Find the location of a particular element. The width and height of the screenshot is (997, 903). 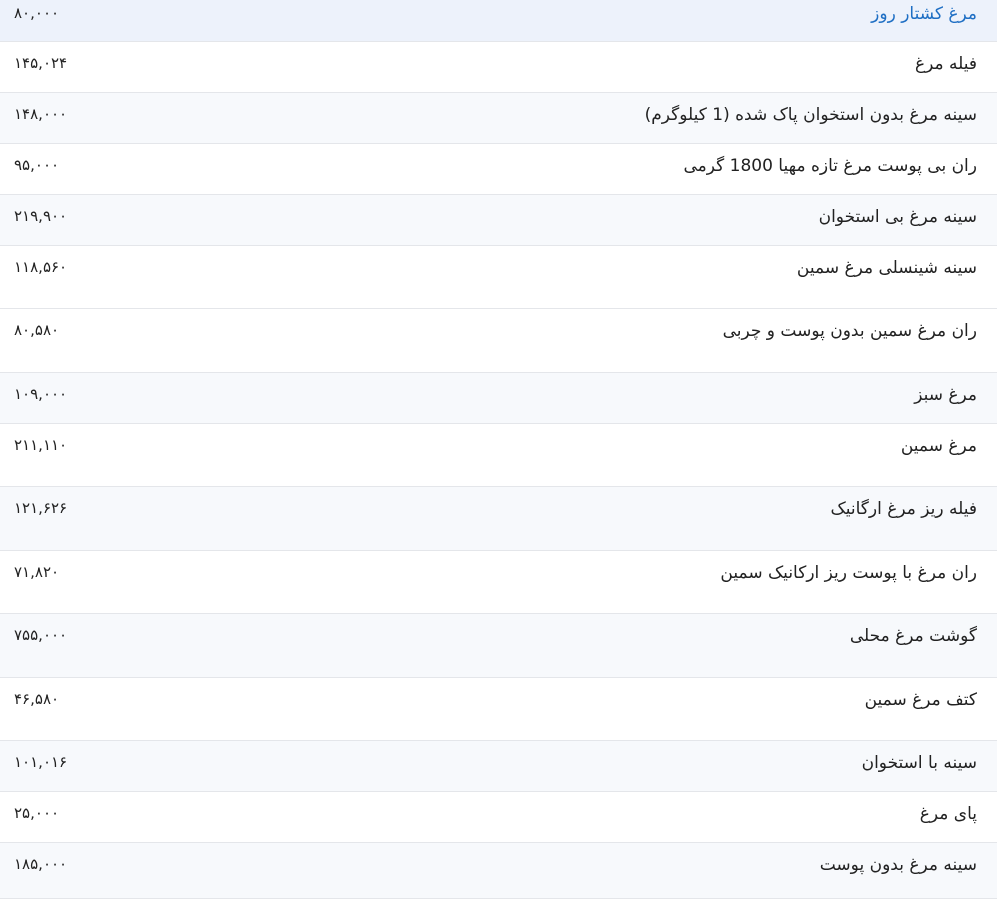

table-row: ۸۰,۵۸۰ ران مرغ سمین بدون پوست و چربی is located at coordinates (498, 340).